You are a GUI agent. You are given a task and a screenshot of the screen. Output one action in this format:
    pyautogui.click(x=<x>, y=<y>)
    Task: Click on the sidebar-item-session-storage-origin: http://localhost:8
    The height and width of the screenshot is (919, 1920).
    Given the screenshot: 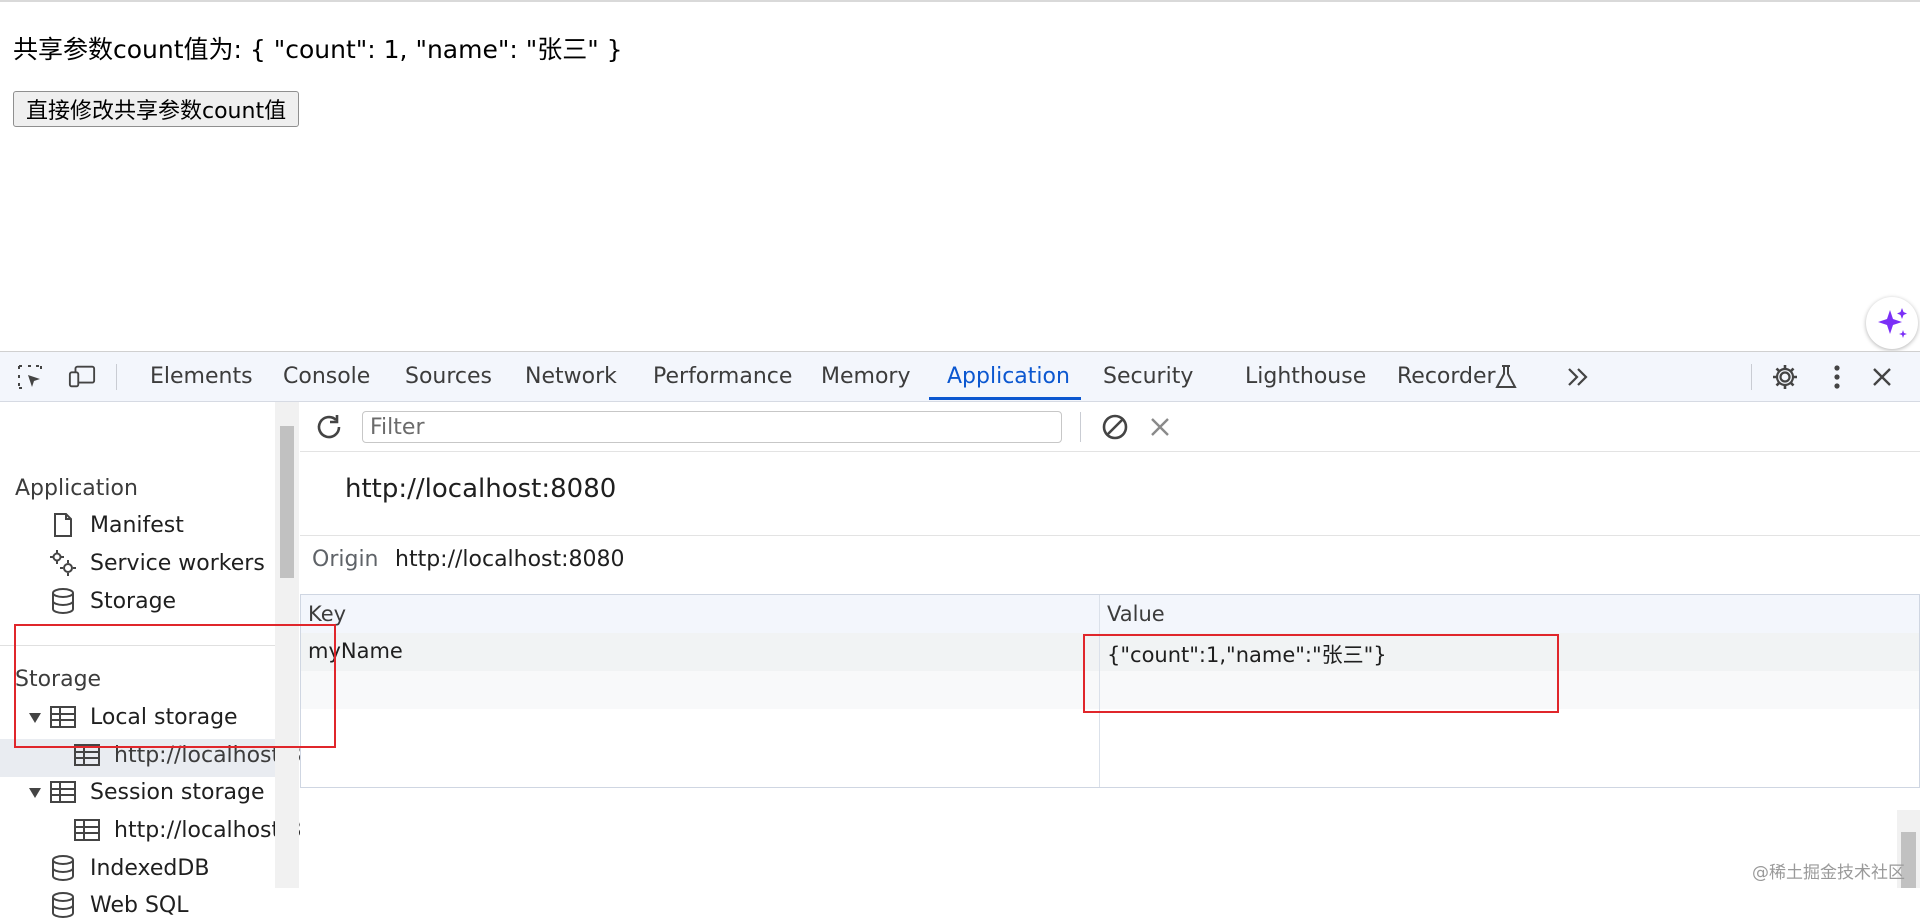 What is the action you would take?
    pyautogui.click(x=187, y=830)
    